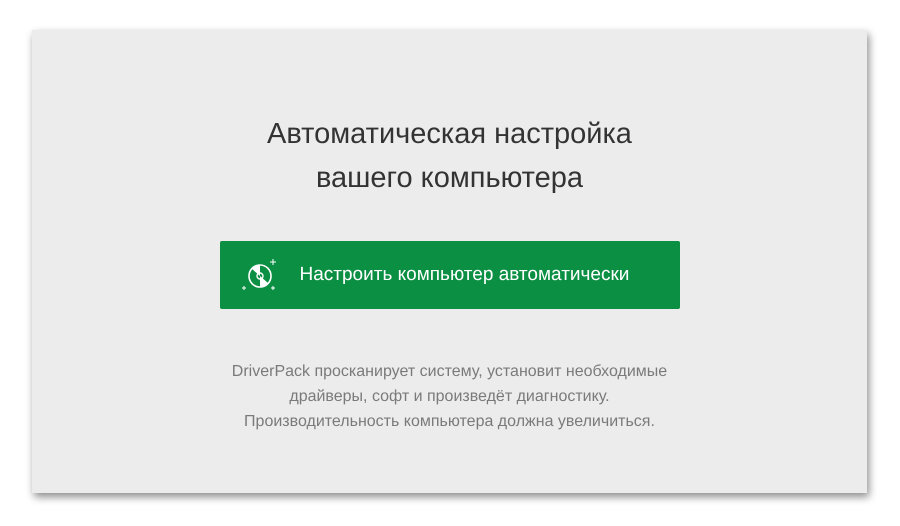 Image resolution: width=900 pixels, height=526 pixels. I want to click on heading: Автоматическая настройка вашего компьютера, so click(449, 156).